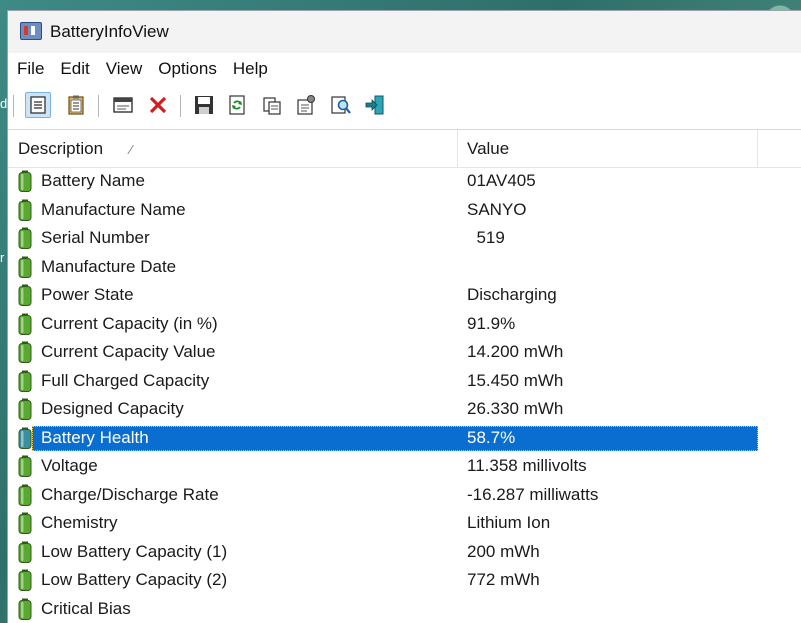  Describe the element at coordinates (250, 69) in the screenshot. I see `menu-help: Help` at that location.